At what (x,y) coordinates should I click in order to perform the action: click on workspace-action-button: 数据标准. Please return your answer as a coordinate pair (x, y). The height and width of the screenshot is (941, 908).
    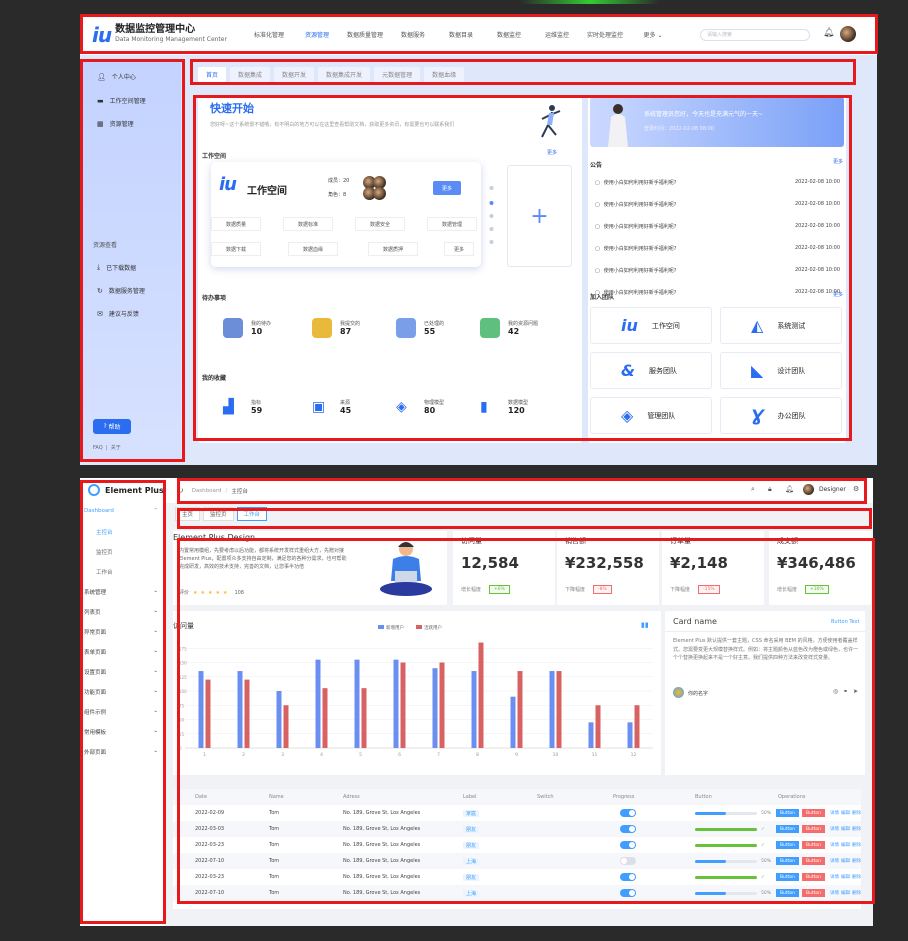
    Looking at the image, I should click on (308, 224).